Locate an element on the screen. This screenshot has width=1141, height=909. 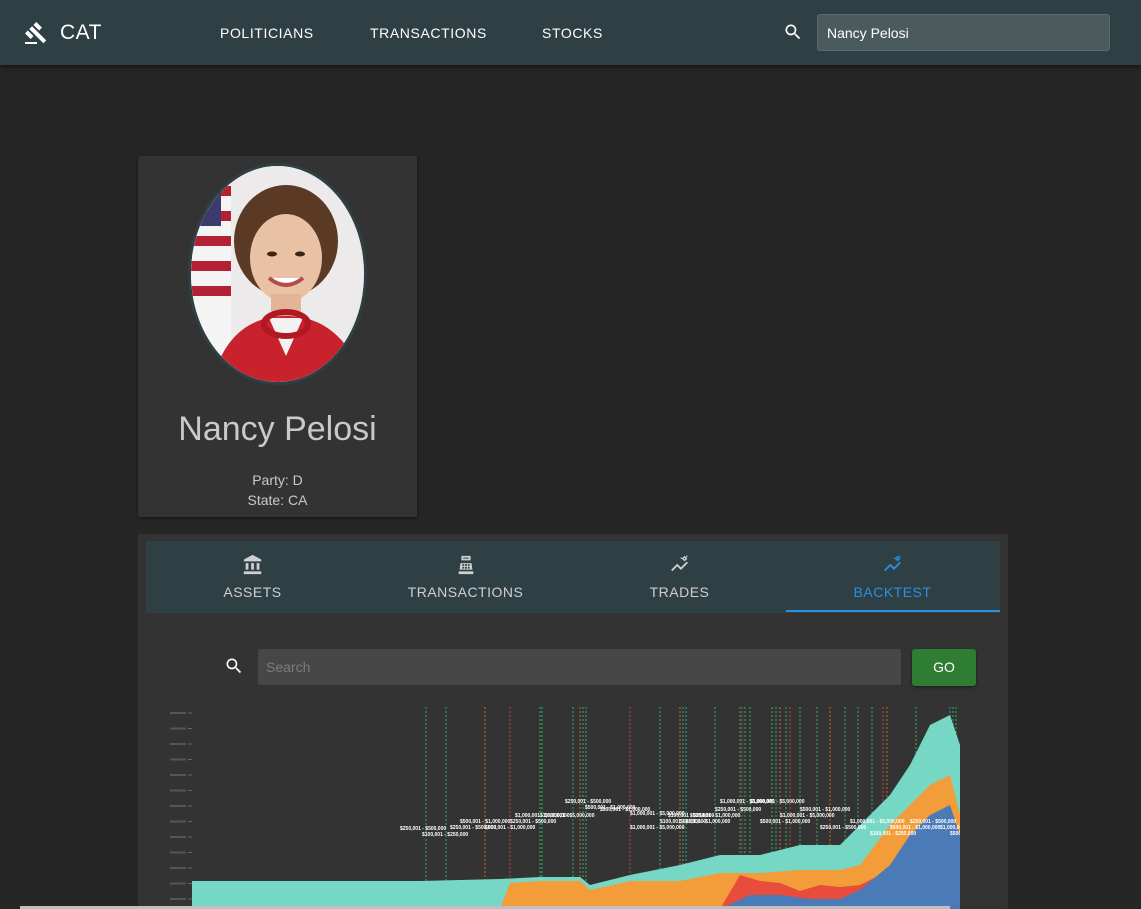
tab-transactions-label: TRANSACTIONS is located at coordinates (465, 592).